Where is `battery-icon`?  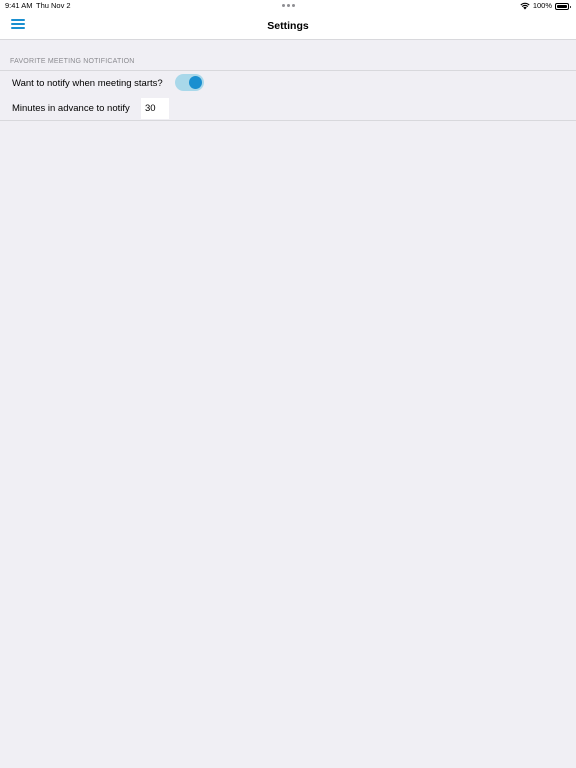 battery-icon is located at coordinates (563, 6).